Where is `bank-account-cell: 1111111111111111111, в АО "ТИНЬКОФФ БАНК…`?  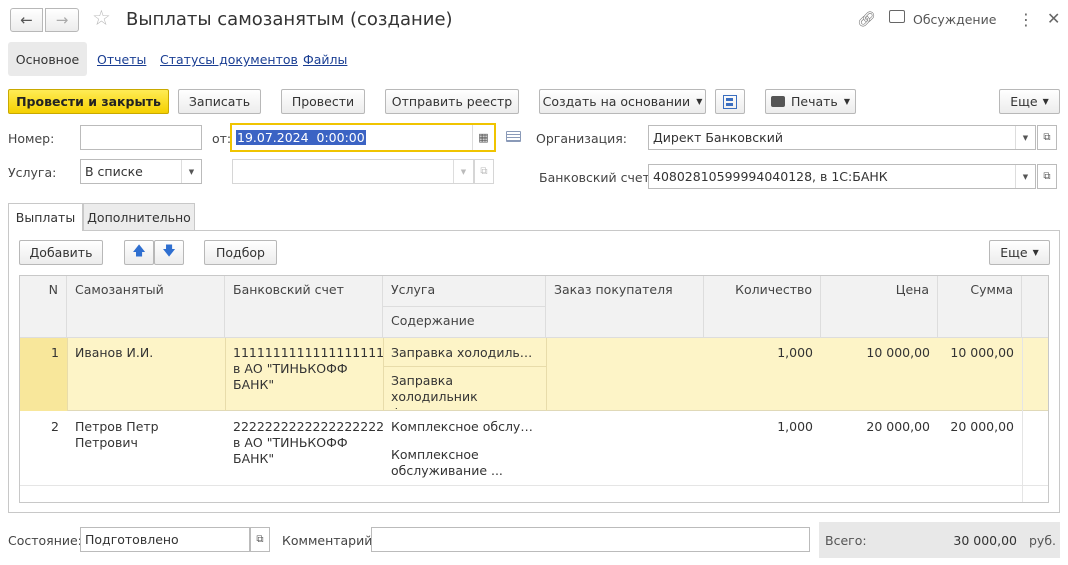
bank-account-cell: 1111111111111111111, в АО "ТИНЬКОФФ БАНК… is located at coordinates (308, 368).